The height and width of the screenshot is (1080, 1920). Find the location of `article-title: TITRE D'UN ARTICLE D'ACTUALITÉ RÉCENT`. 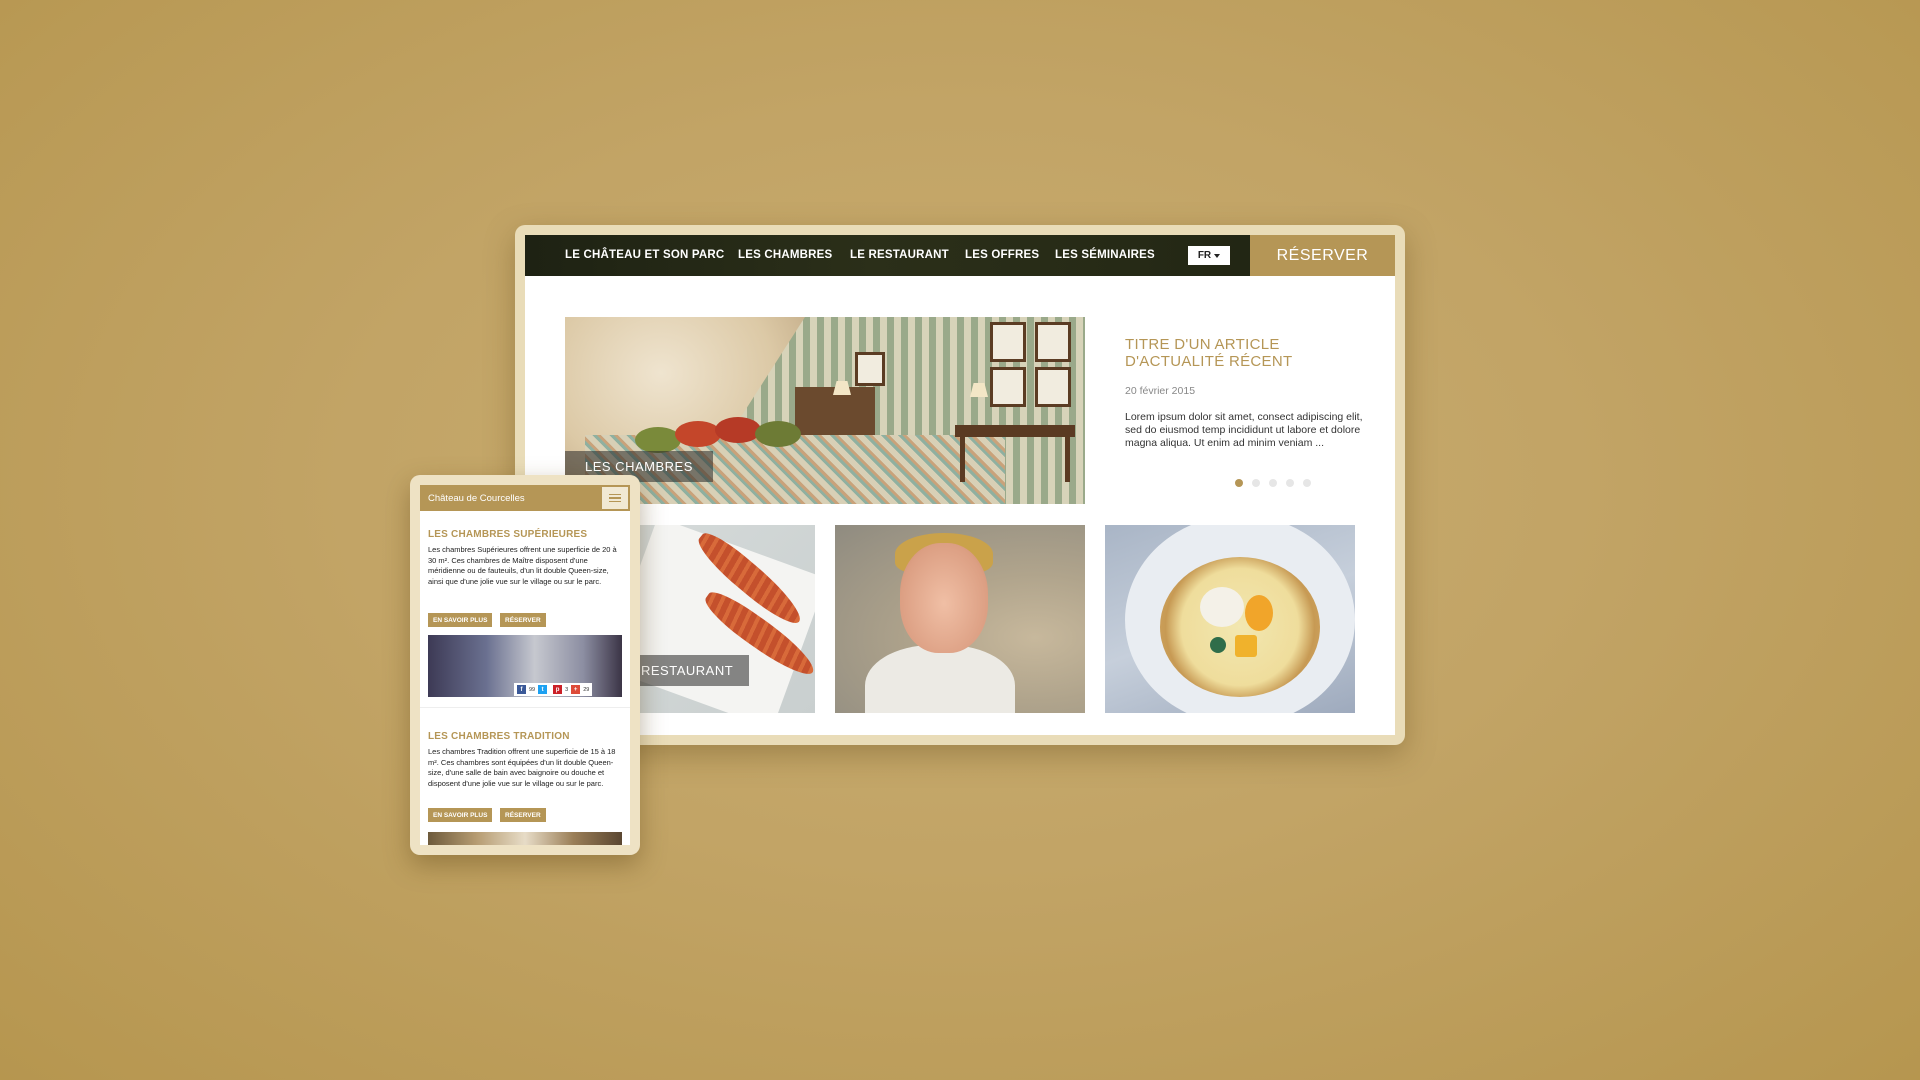

article-title: TITRE D'UN ARTICLE D'ACTUALITÉ RÉCENT is located at coordinates (1245, 353).